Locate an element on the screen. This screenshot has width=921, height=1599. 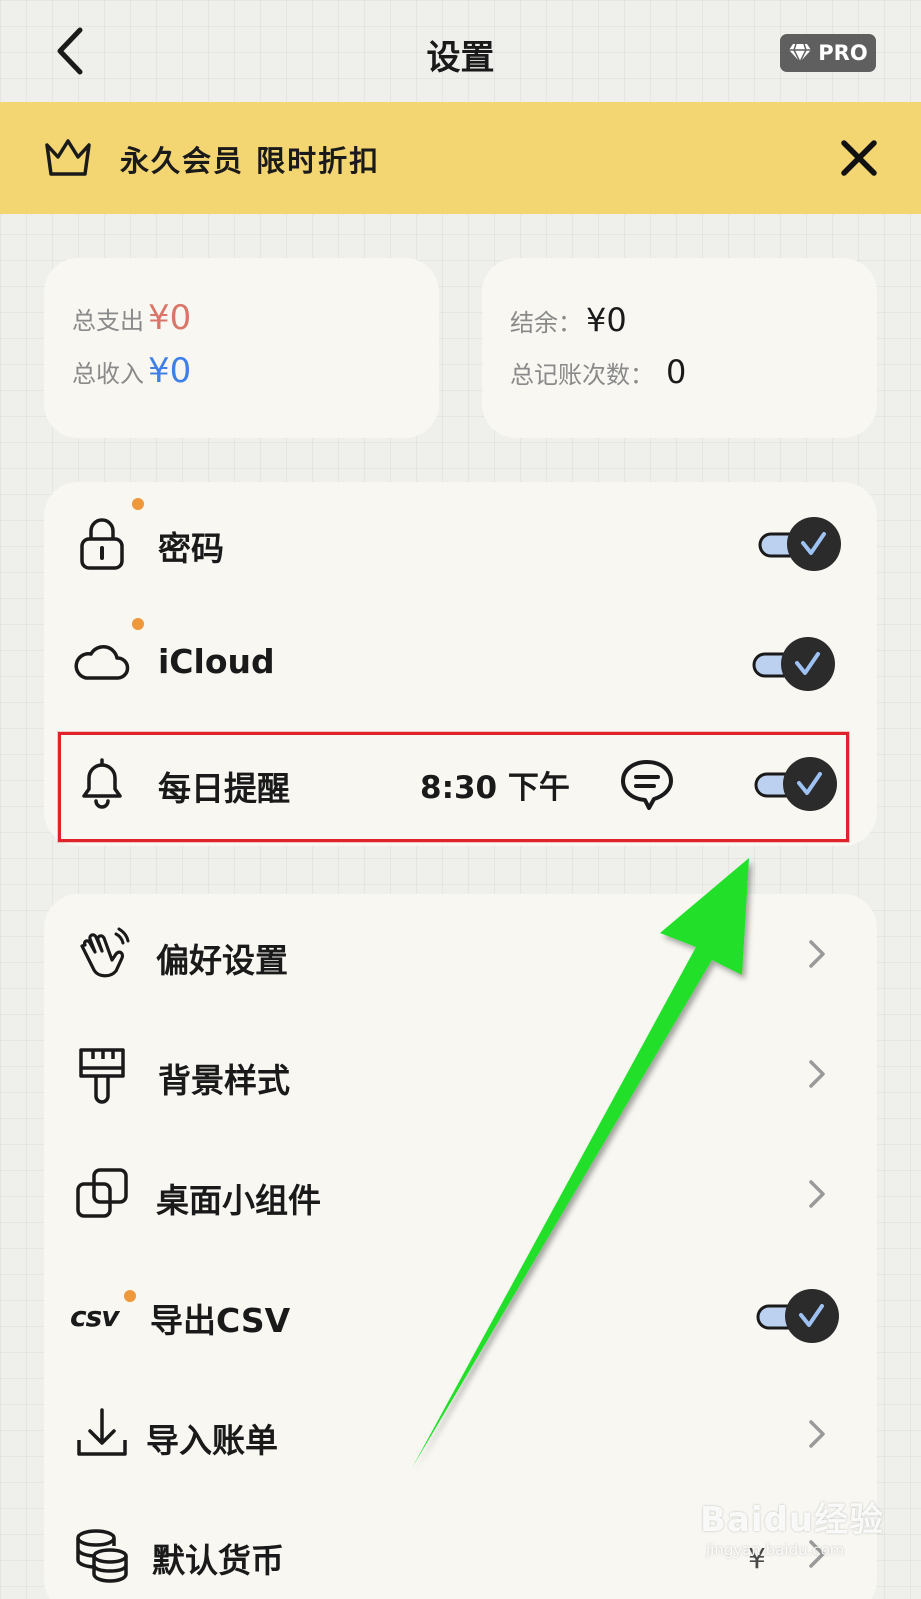
password-row: 密码 is located at coordinates (460, 542).